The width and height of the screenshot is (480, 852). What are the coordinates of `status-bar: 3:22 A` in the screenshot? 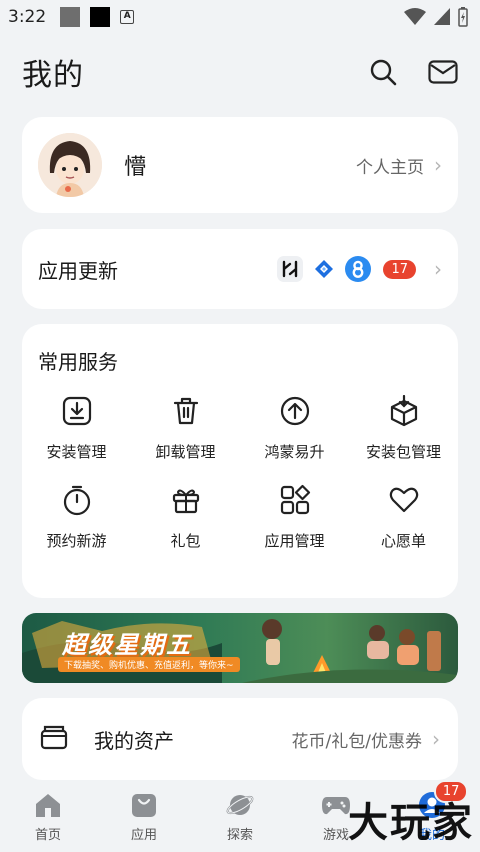 It's located at (240, 17).